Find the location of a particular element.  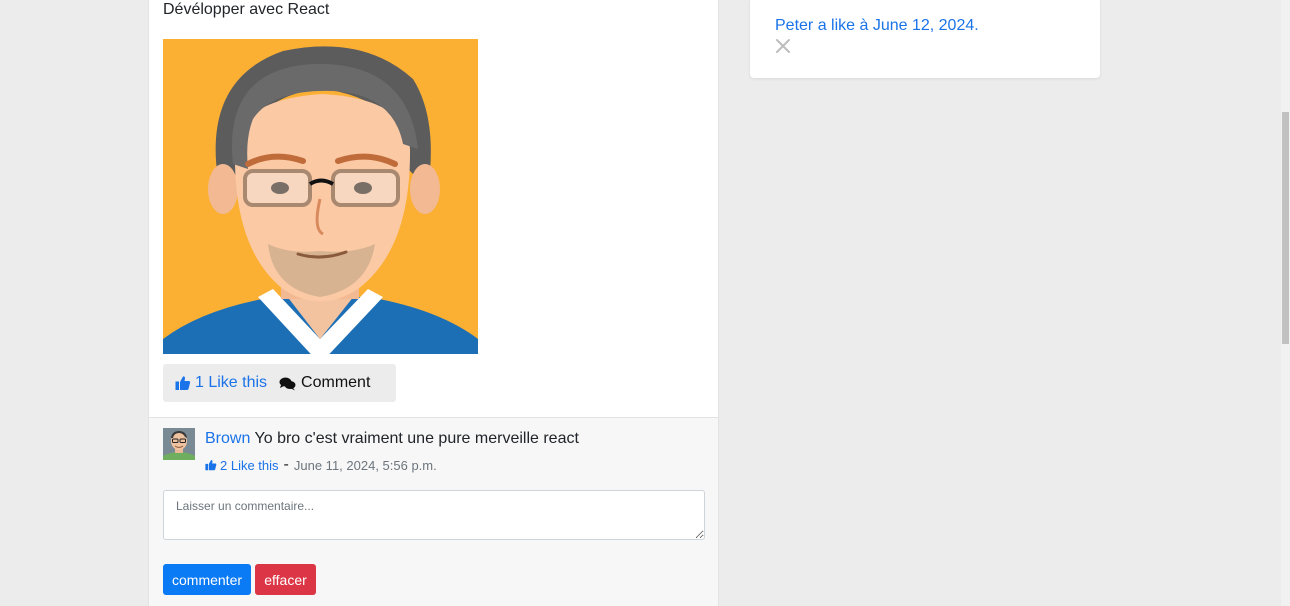

comment-like-button: 2 Like this is located at coordinates (242, 465).